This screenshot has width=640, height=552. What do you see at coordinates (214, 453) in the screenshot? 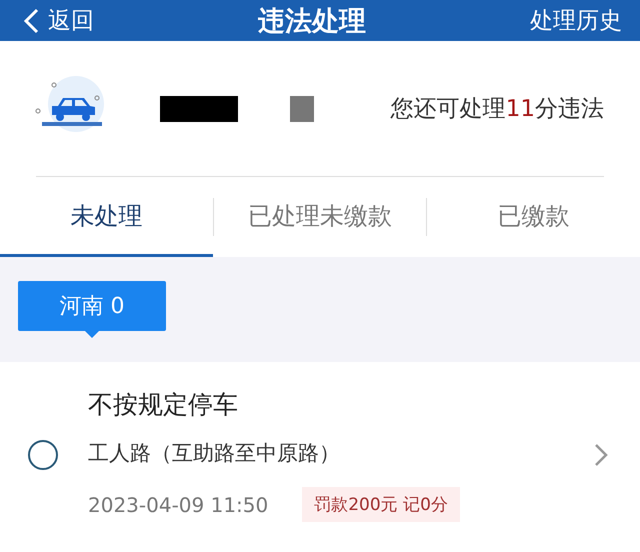
I see `violation-location: 工人路（互助路至中原路）` at bounding box center [214, 453].